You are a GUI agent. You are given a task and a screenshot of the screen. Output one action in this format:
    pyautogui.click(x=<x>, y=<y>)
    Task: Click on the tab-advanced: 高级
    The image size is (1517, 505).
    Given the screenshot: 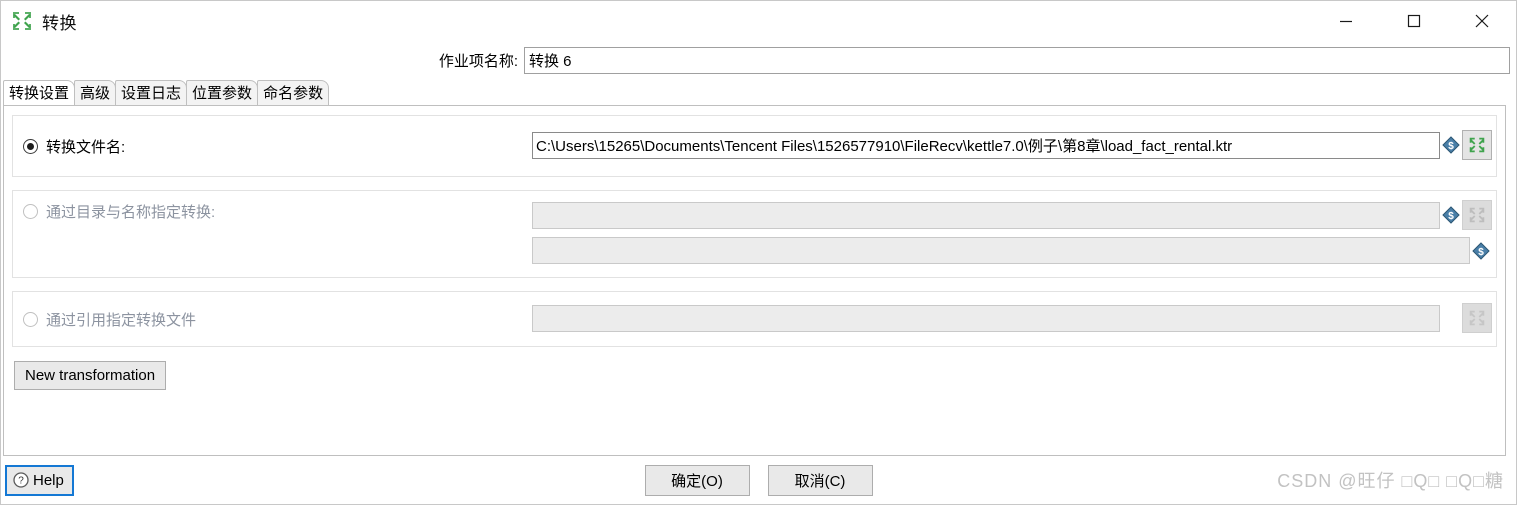 What is the action you would take?
    pyautogui.click(x=95, y=92)
    